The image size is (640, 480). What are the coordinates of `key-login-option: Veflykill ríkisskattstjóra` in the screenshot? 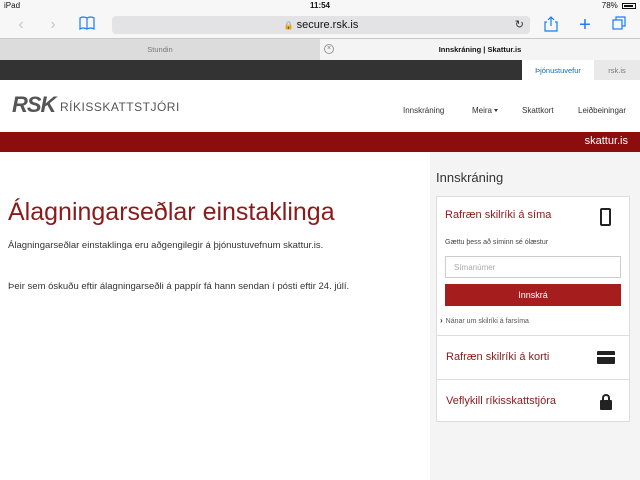 It's located at (533, 401).